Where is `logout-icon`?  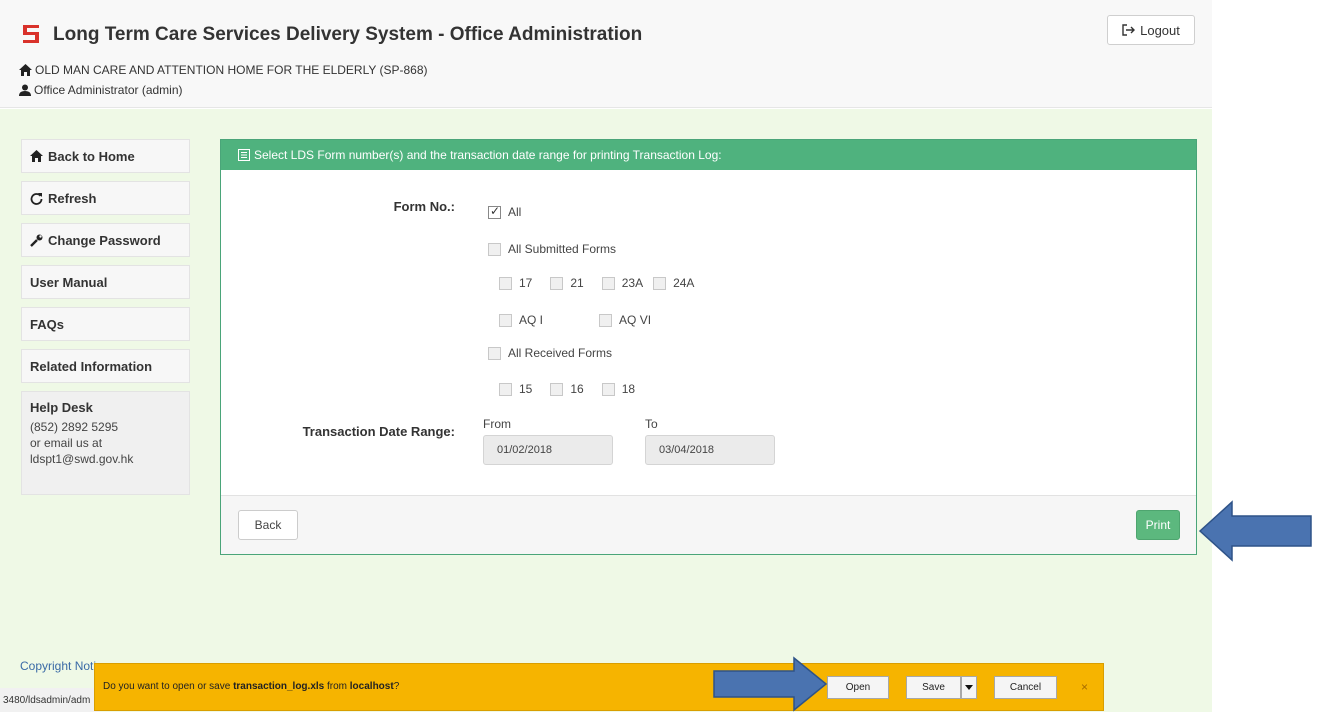
logout-icon is located at coordinates (1129, 30).